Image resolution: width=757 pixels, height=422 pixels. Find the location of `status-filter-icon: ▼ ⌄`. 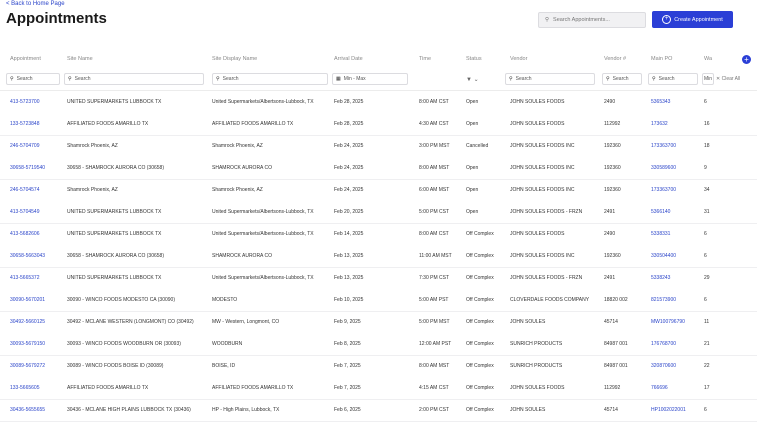

status-filter-icon: ▼ ⌄ is located at coordinates (472, 79).